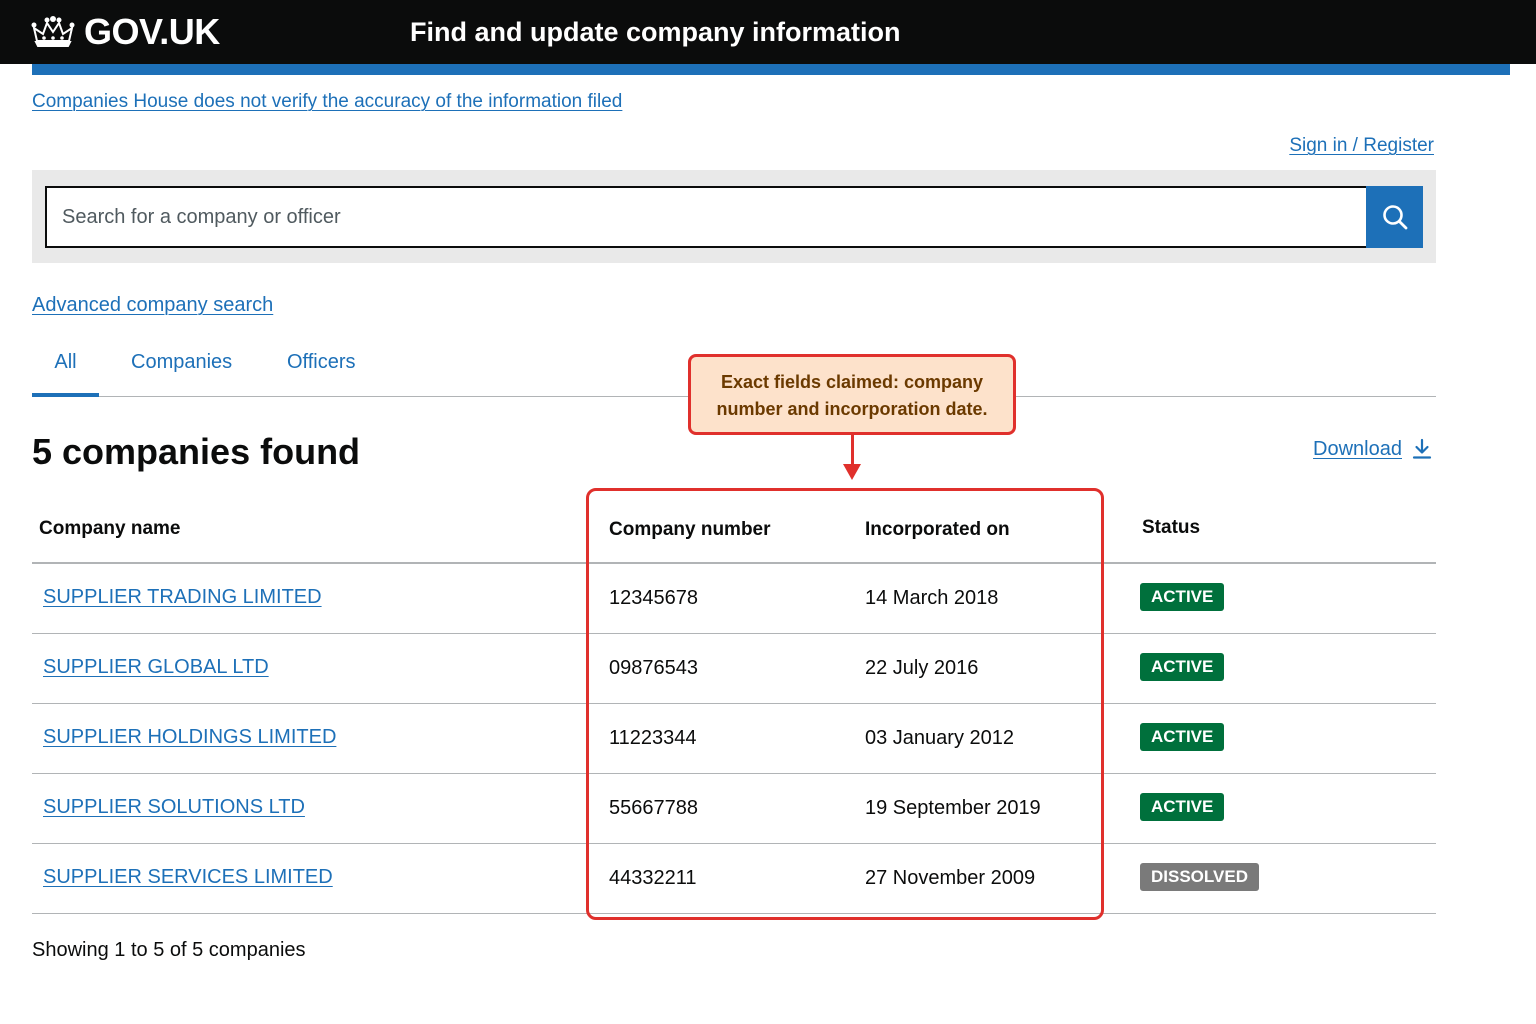 This screenshot has height=1024, width=1536. What do you see at coordinates (189, 737) in the screenshot?
I see `company-name-link: SUPPLIER HOLDINGS LIMITED` at bounding box center [189, 737].